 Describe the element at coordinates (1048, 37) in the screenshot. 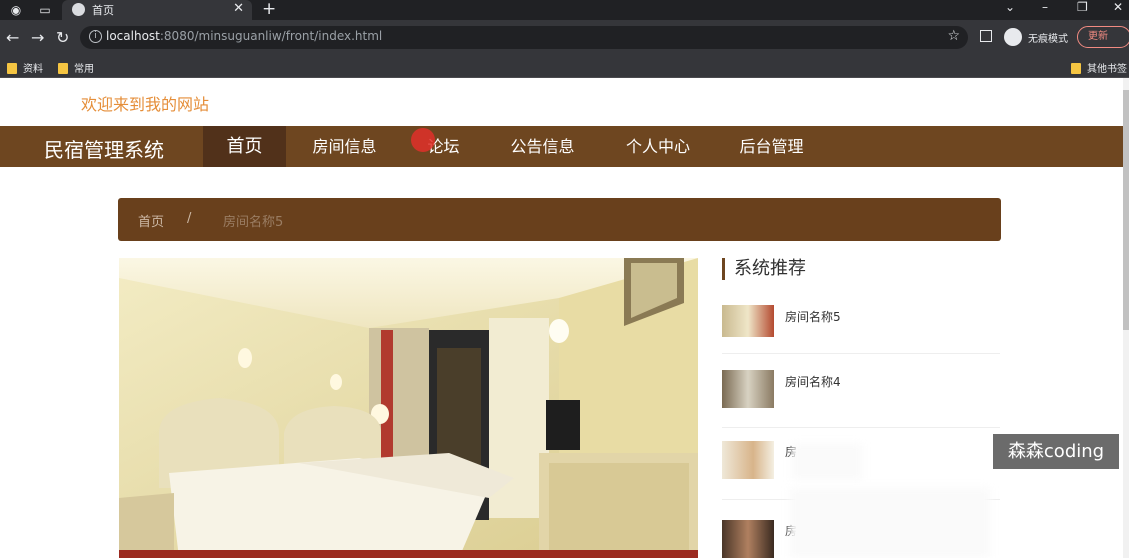

I see `incognito-label: 无痕模式` at that location.